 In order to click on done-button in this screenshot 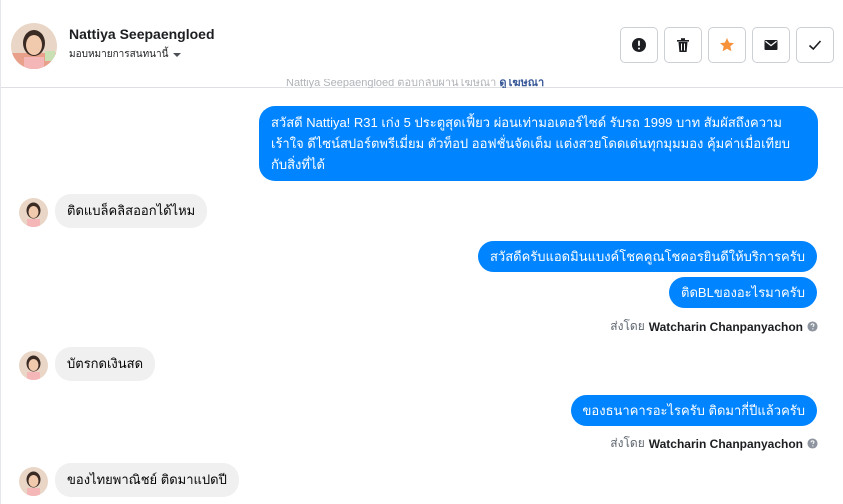, I will do `click(815, 45)`.